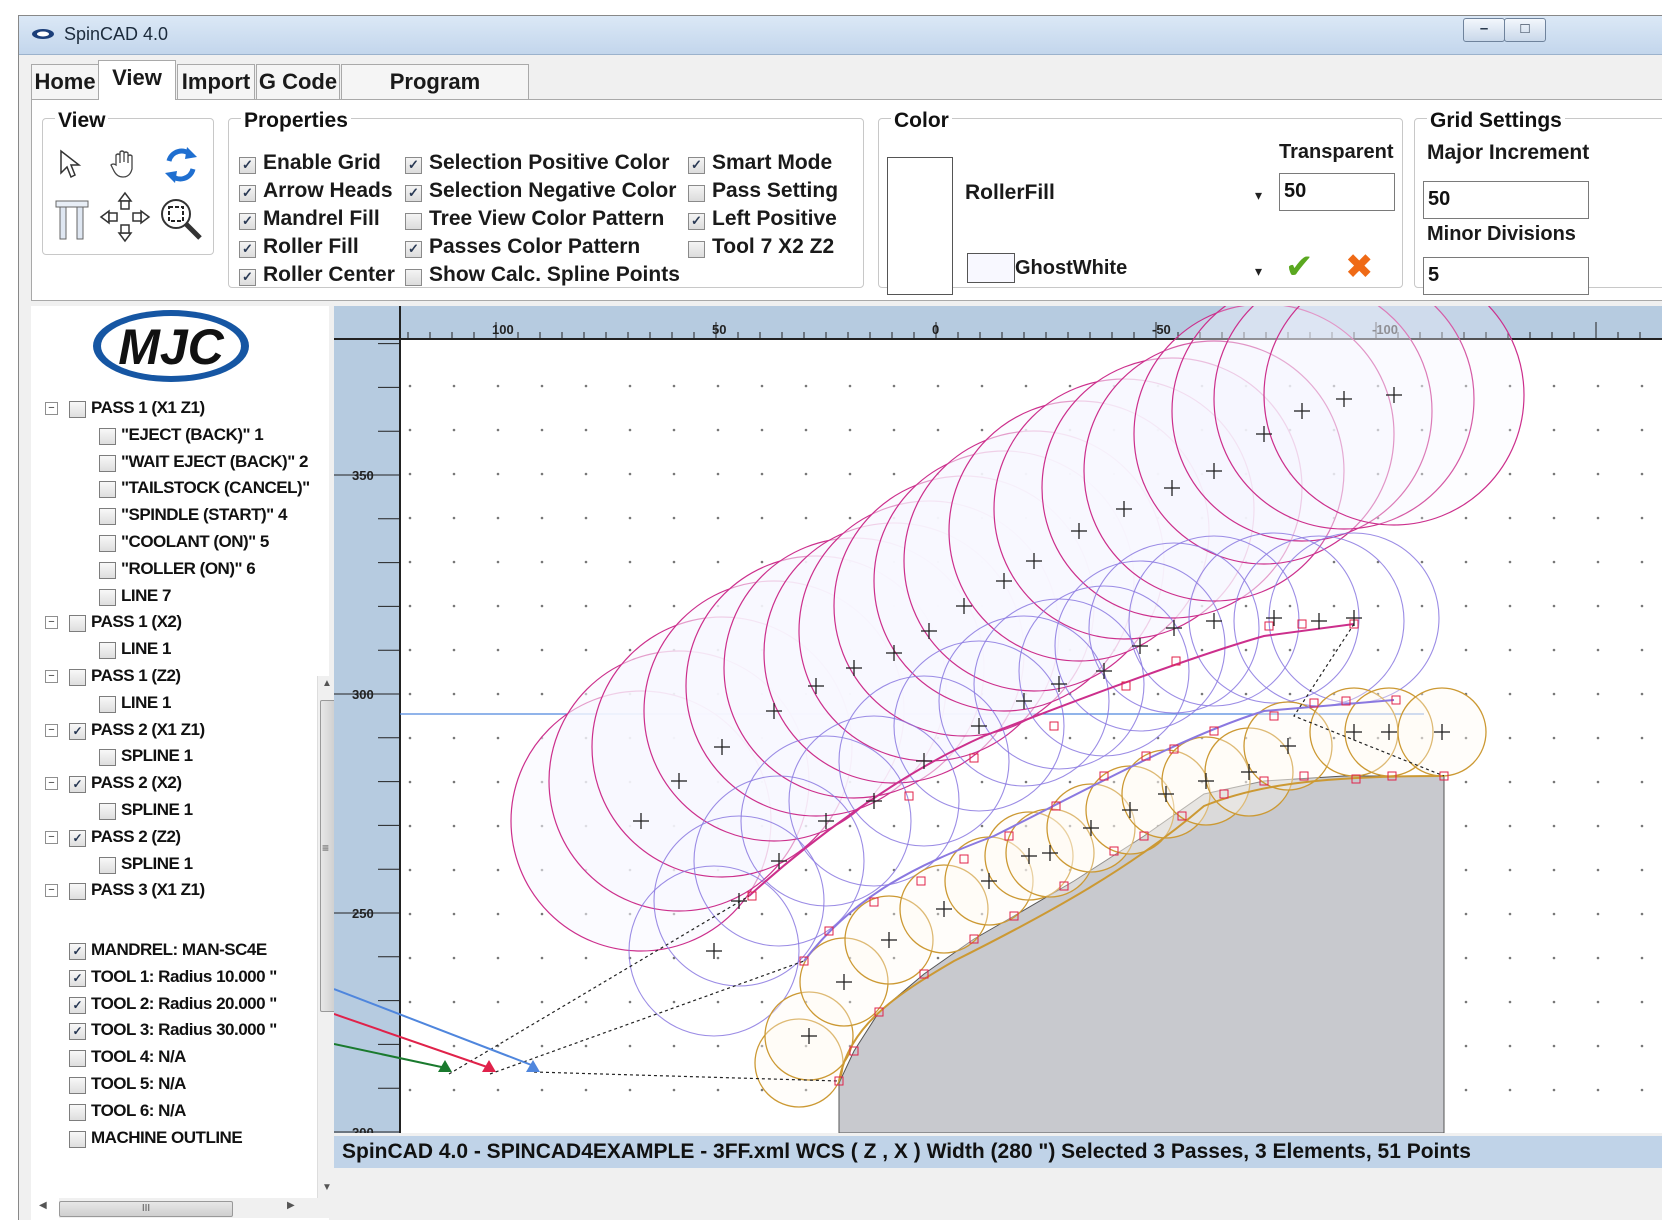 This screenshot has height=1220, width=1662. I want to click on hscroll-thumb: III, so click(146, 1209).